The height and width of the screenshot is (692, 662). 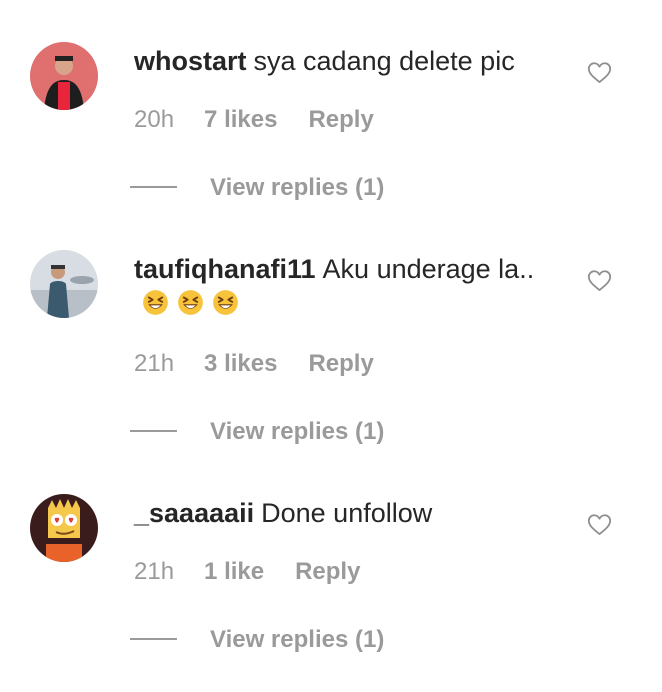 What do you see at coordinates (428, 269) in the screenshot?
I see `comment-body: Aku underage la..` at bounding box center [428, 269].